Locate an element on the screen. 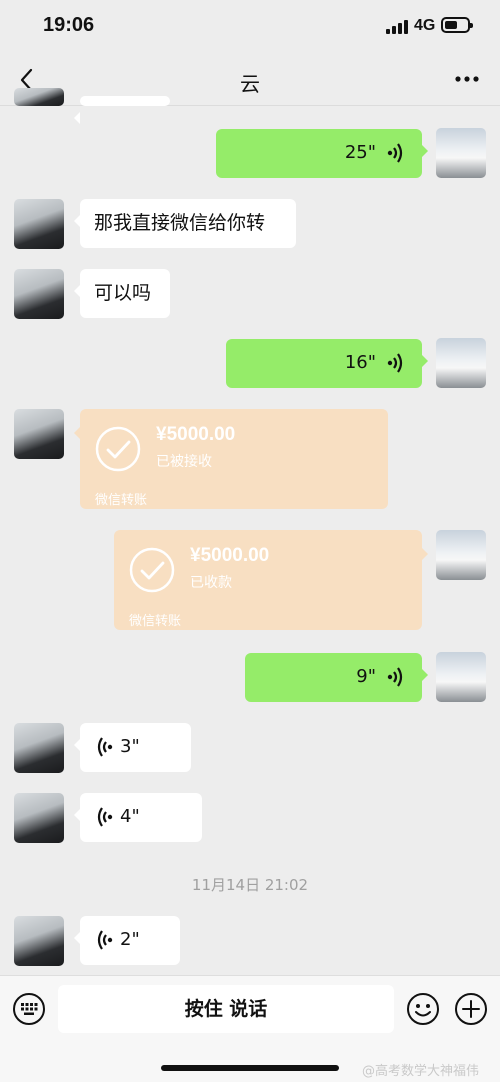 Image resolution: width=500 pixels, height=1082 pixels. voice-duration: 16" is located at coordinates (360, 362).